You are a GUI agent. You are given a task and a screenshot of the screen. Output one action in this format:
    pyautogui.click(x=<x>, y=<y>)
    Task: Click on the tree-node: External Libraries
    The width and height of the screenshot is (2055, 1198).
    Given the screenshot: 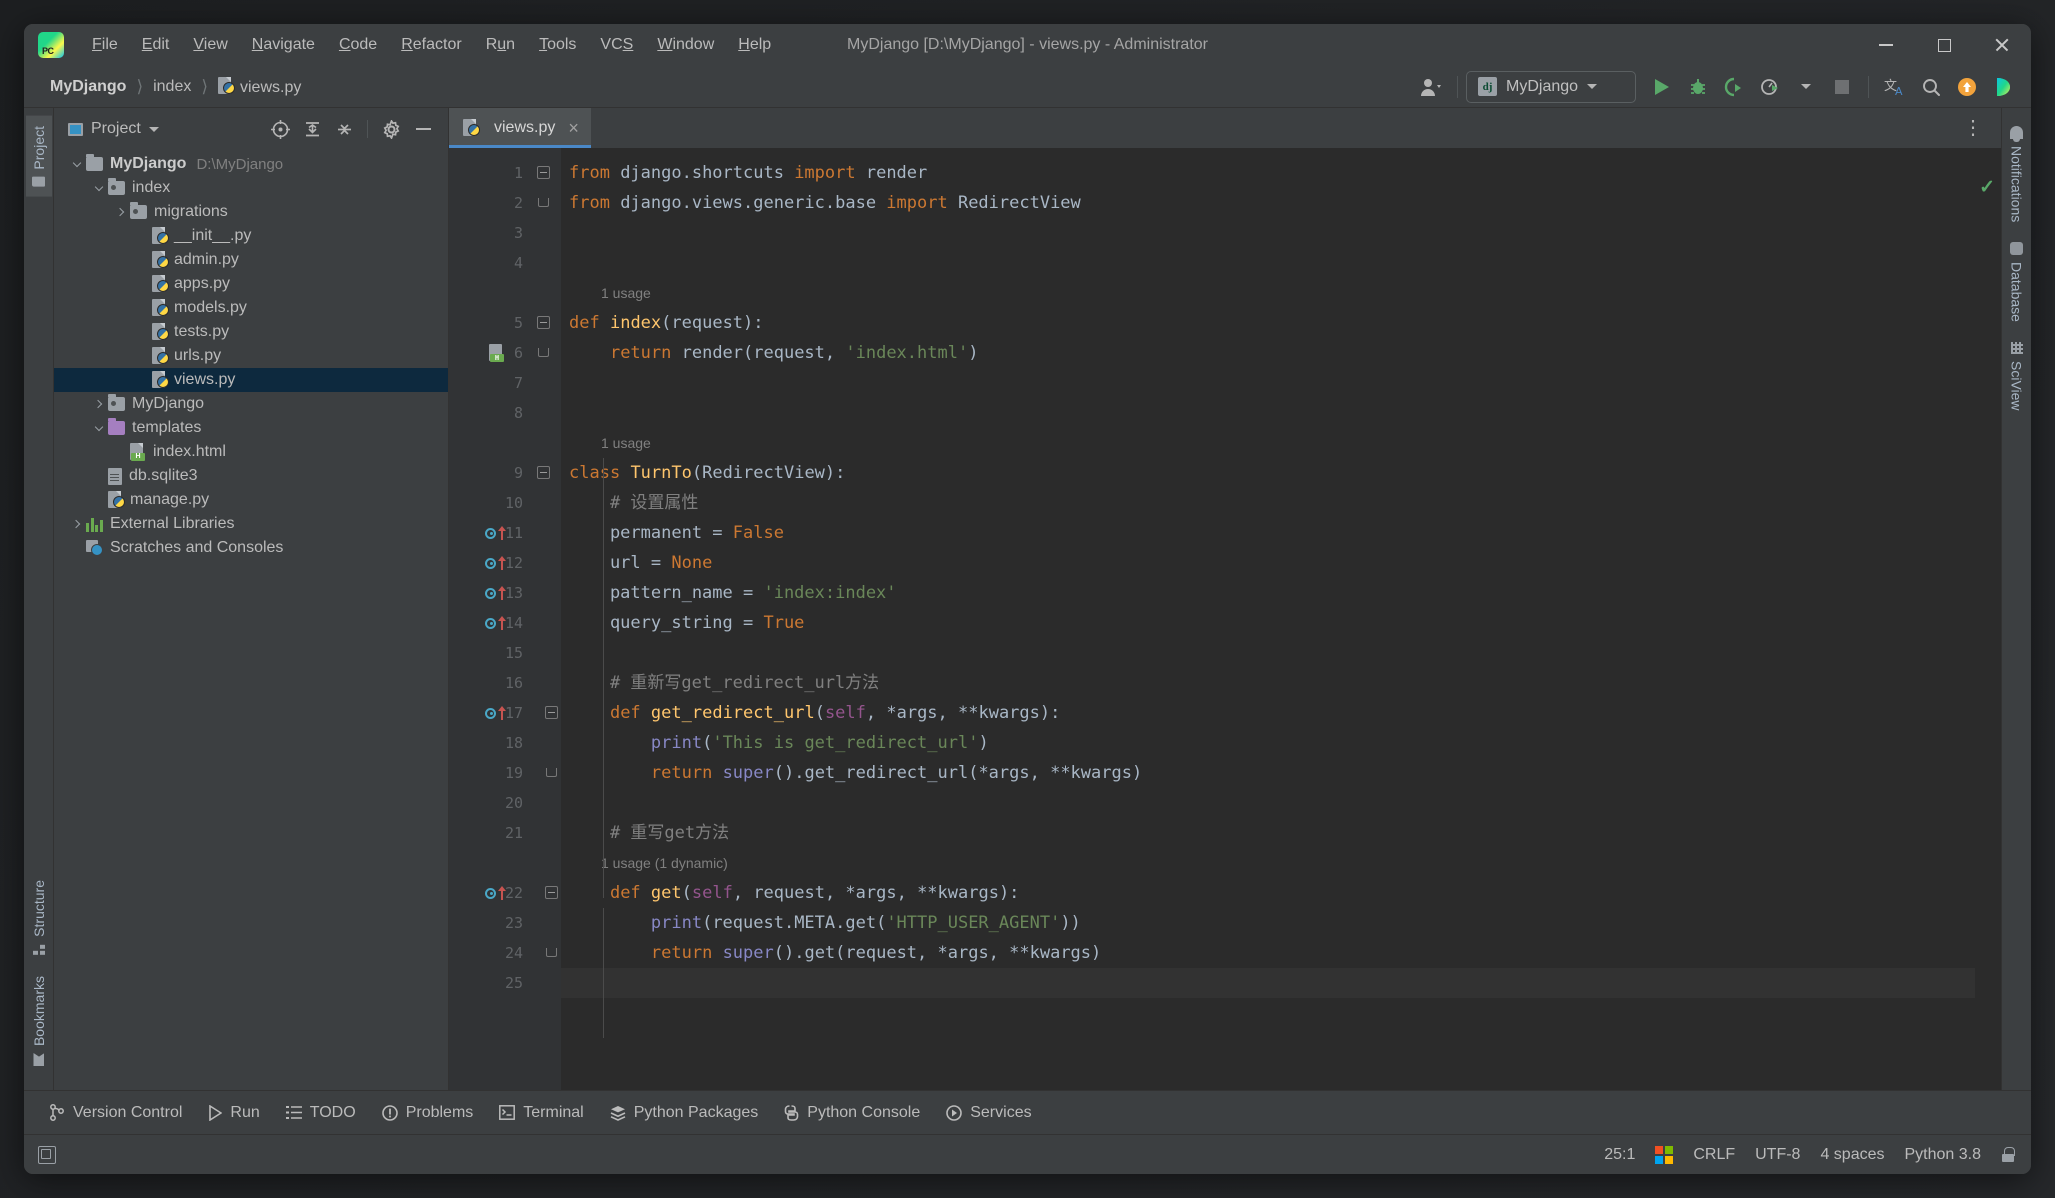 What is the action you would take?
    pyautogui.click(x=251, y=524)
    